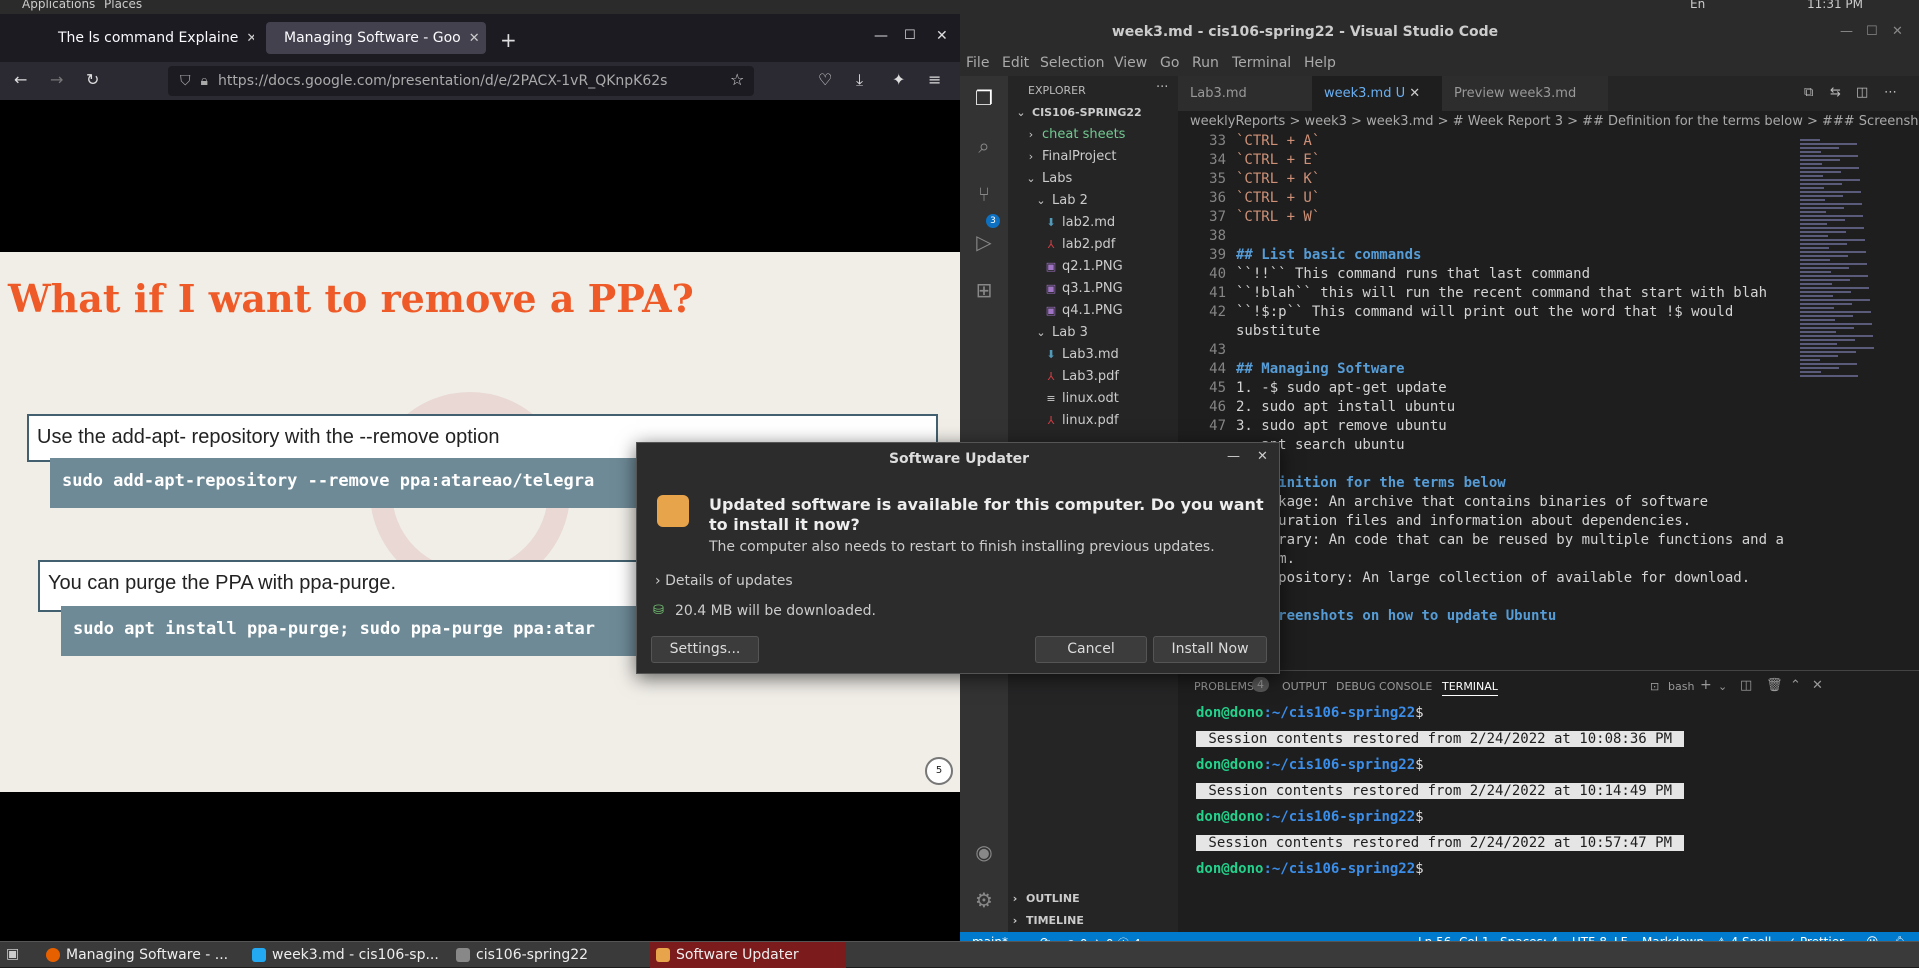 The image size is (1919, 968). What do you see at coordinates (1697, 5) in the screenshot?
I see `language-indicator: En` at bounding box center [1697, 5].